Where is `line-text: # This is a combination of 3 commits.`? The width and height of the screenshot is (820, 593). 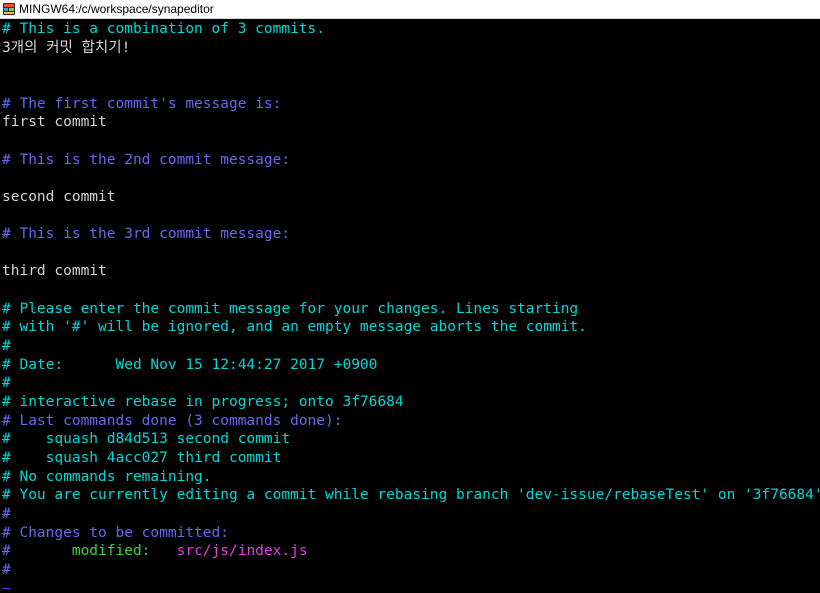 line-text: # This is a combination of 3 commits. is located at coordinates (164, 29).